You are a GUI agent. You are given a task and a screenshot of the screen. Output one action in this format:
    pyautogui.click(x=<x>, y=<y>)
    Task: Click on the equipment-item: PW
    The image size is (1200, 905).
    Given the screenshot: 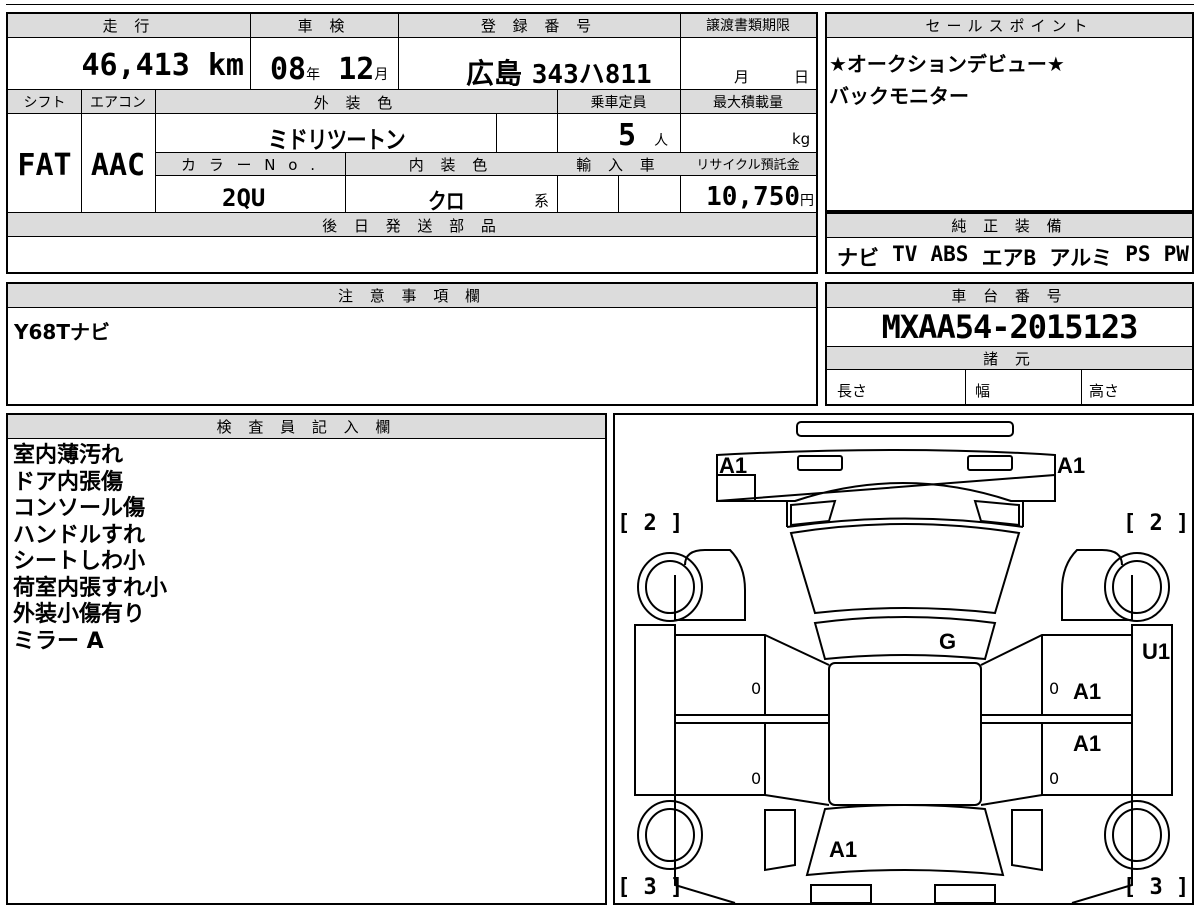 What is the action you would take?
    pyautogui.click(x=1176, y=254)
    